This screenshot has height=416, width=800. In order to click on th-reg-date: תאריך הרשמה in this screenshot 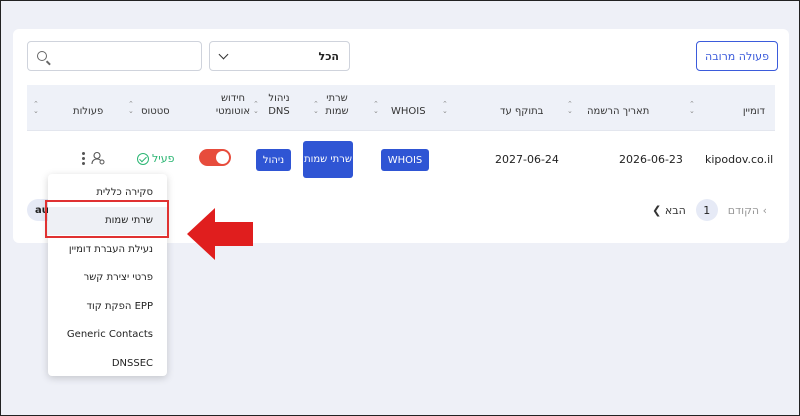, I will do `click(618, 111)`.